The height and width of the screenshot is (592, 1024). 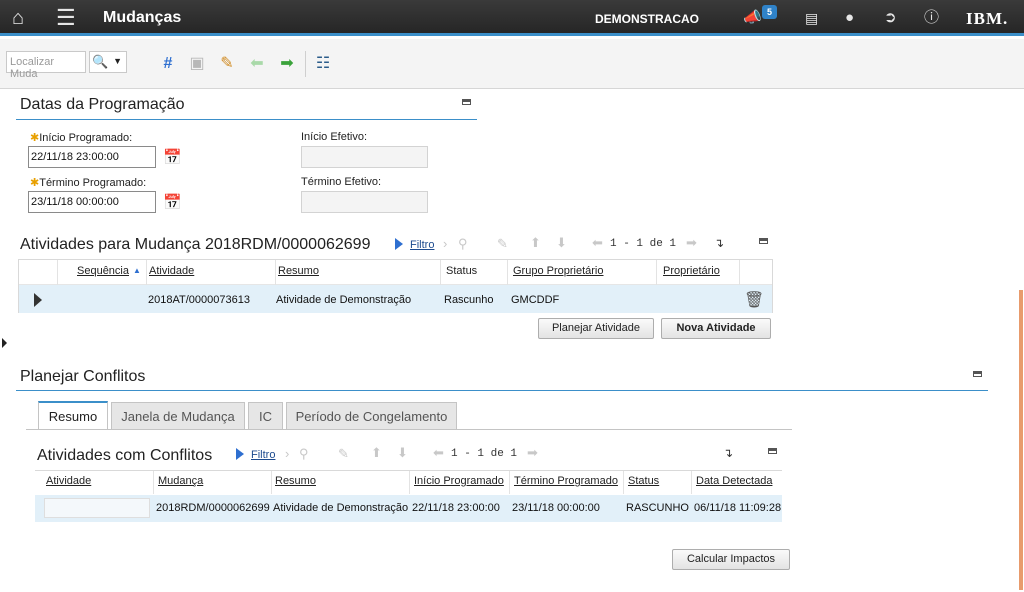 I want to click on scrollbar, so click(x=1021, y=440).